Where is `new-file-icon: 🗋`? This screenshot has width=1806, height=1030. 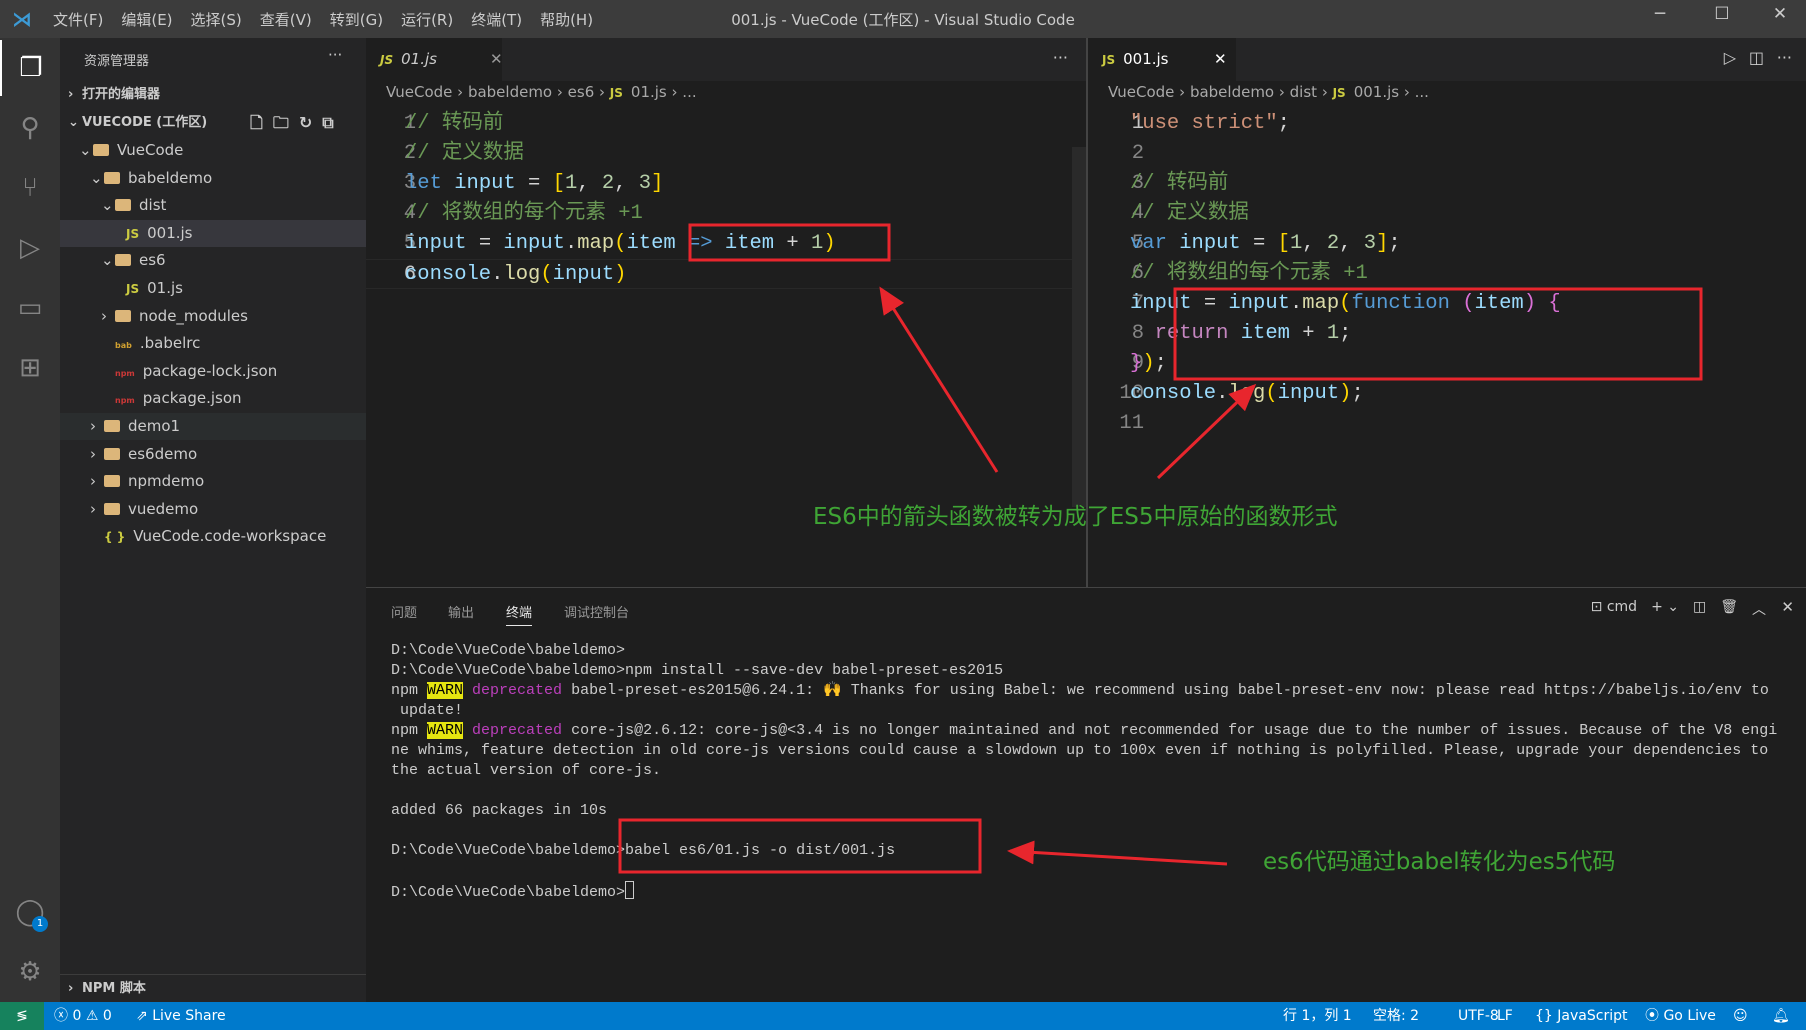
new-file-icon: 🗋 is located at coordinates (261, 122).